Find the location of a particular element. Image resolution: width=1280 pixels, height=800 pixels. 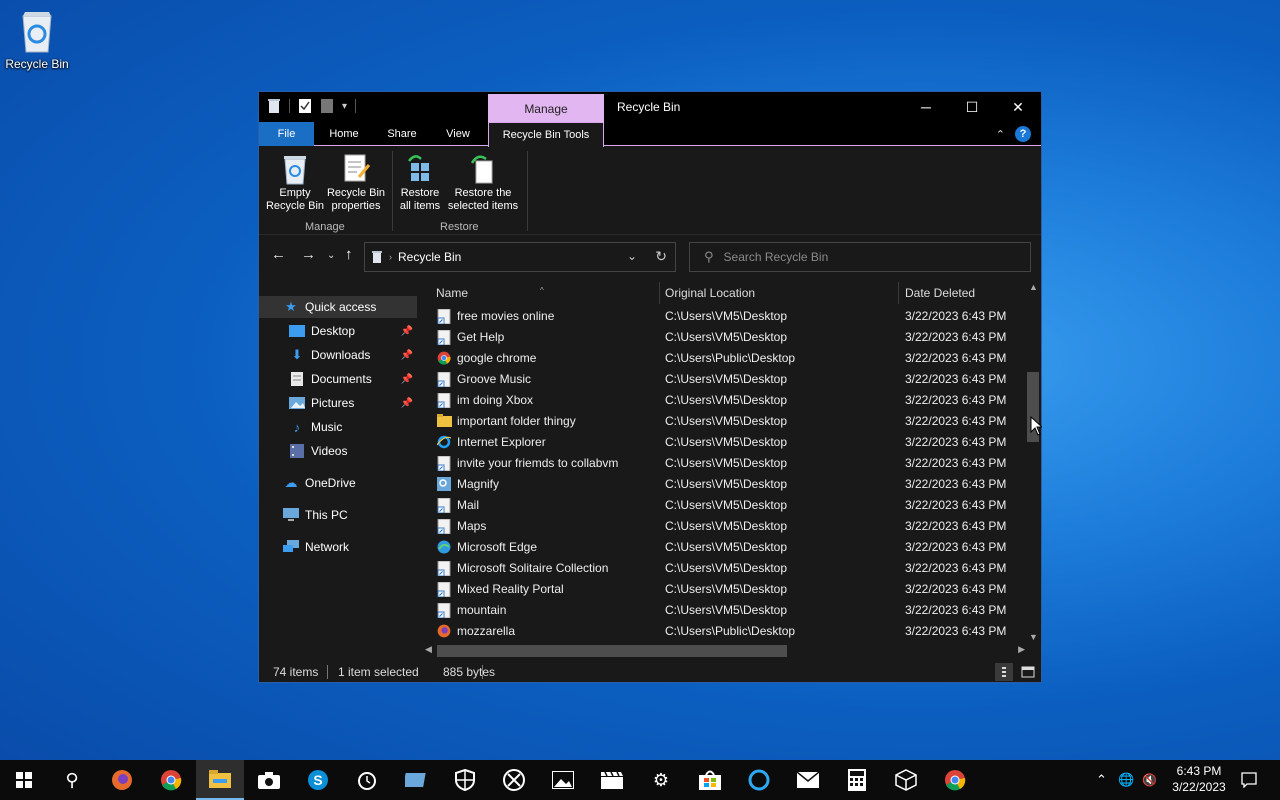

empty-recycle-bin-button: Empty Recycle Bin is located at coordinates (295, 183).